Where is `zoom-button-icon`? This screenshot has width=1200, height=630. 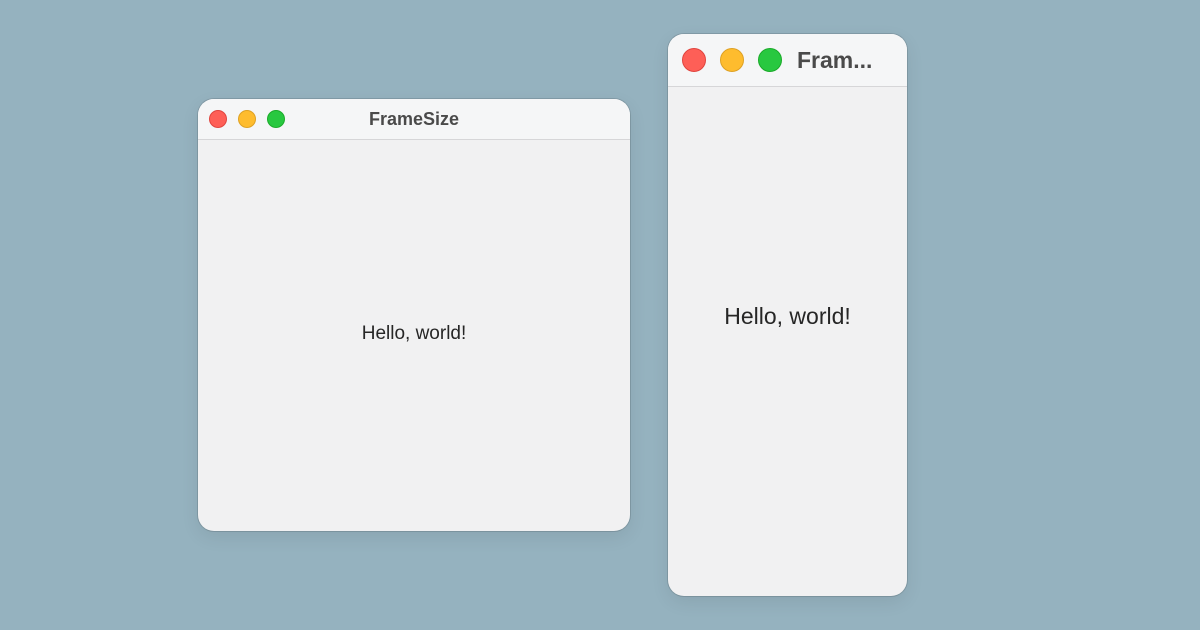 zoom-button-icon is located at coordinates (770, 60).